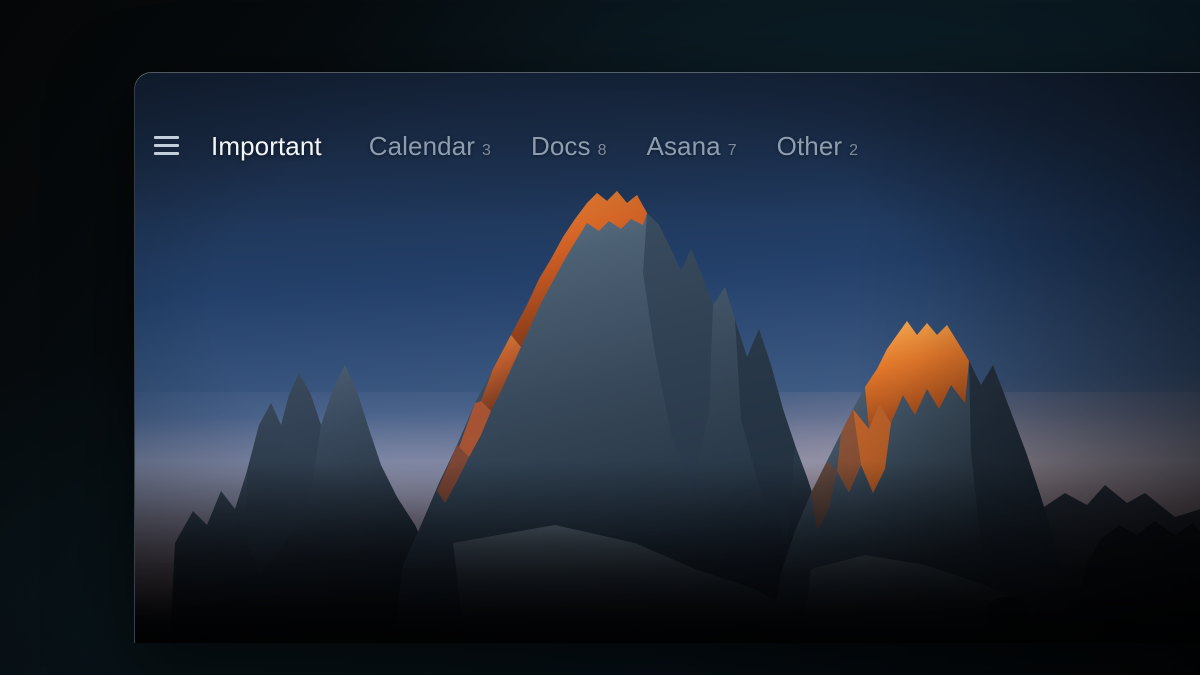 This screenshot has height=675, width=1200. I want to click on tab-asana: Asana 7, so click(692, 146).